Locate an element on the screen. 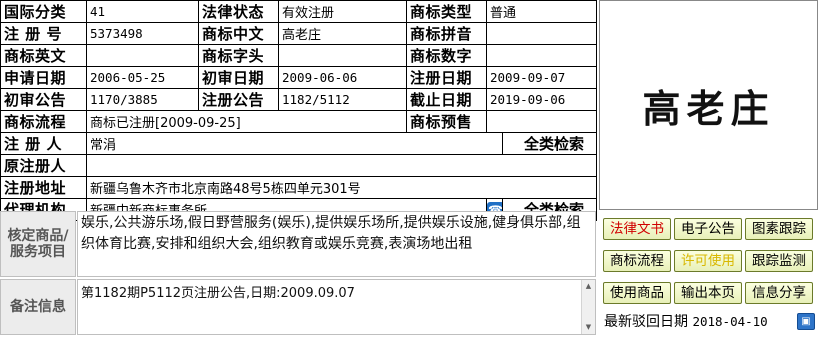 This screenshot has height=338, width=818. mark-type-label: 商标类型 is located at coordinates (446, 11).